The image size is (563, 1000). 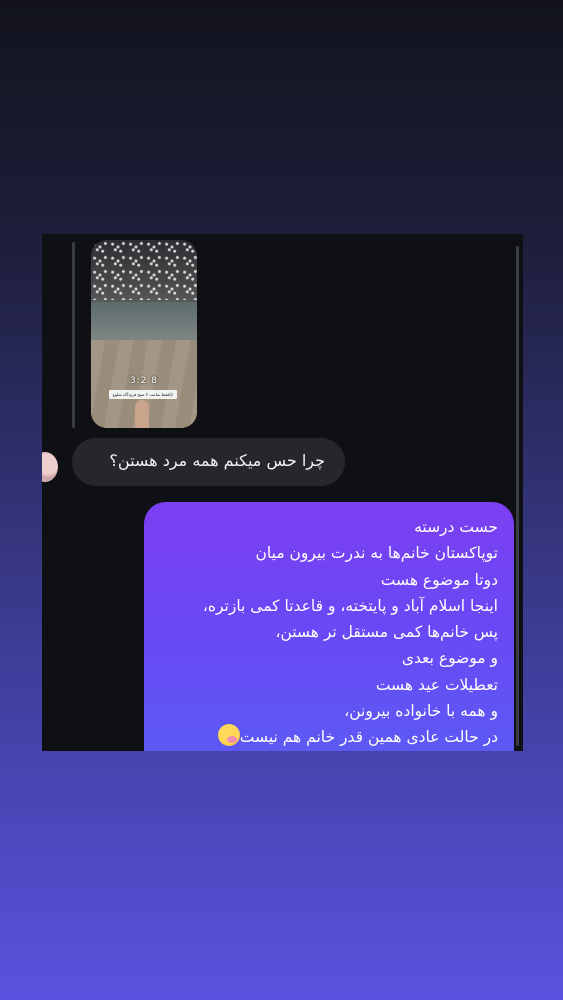 What do you see at coordinates (386, 632) in the screenshot?
I see `message-line: پس خانم‌ها کمی مستقل تر هستن،` at bounding box center [386, 632].